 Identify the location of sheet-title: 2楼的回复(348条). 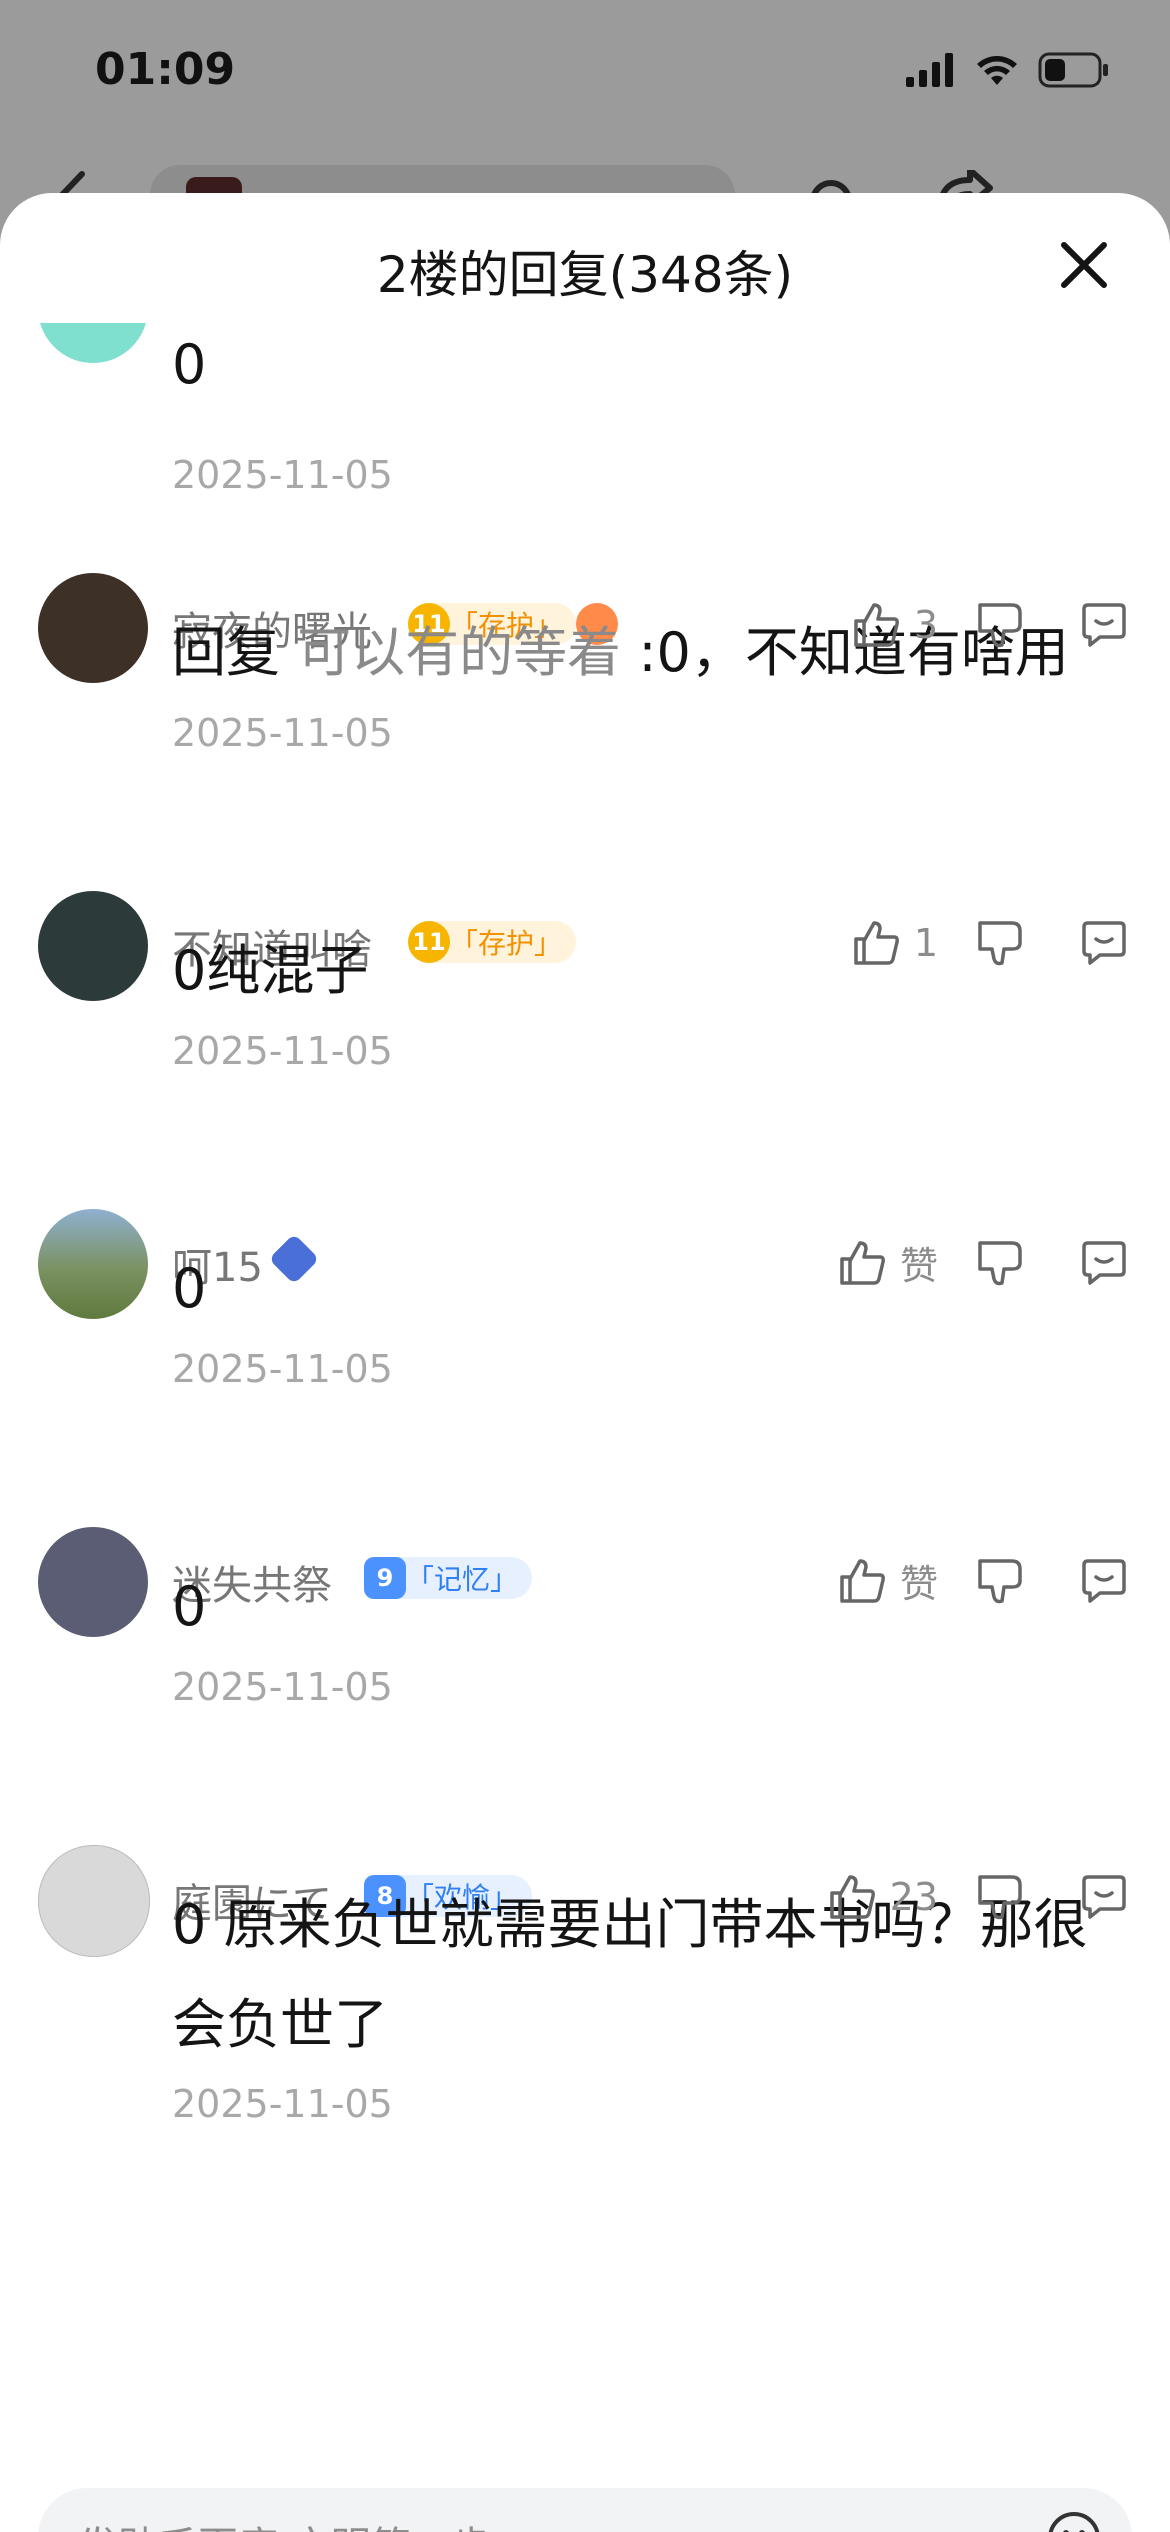
(585, 275).